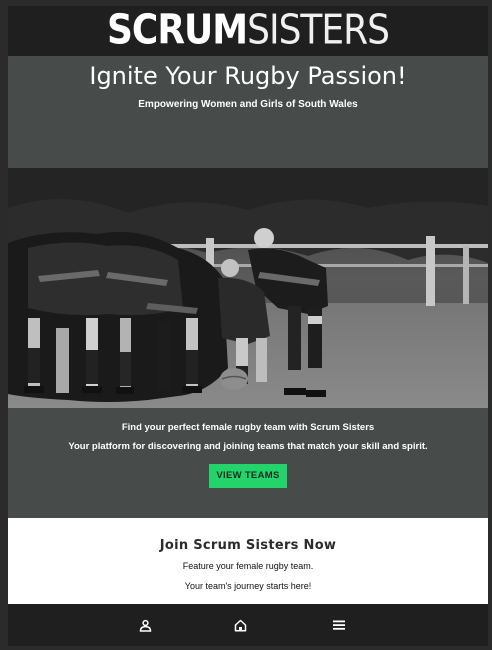 The image size is (492, 650). I want to click on join-title: Join Scrum Sisters Now, so click(248, 545).